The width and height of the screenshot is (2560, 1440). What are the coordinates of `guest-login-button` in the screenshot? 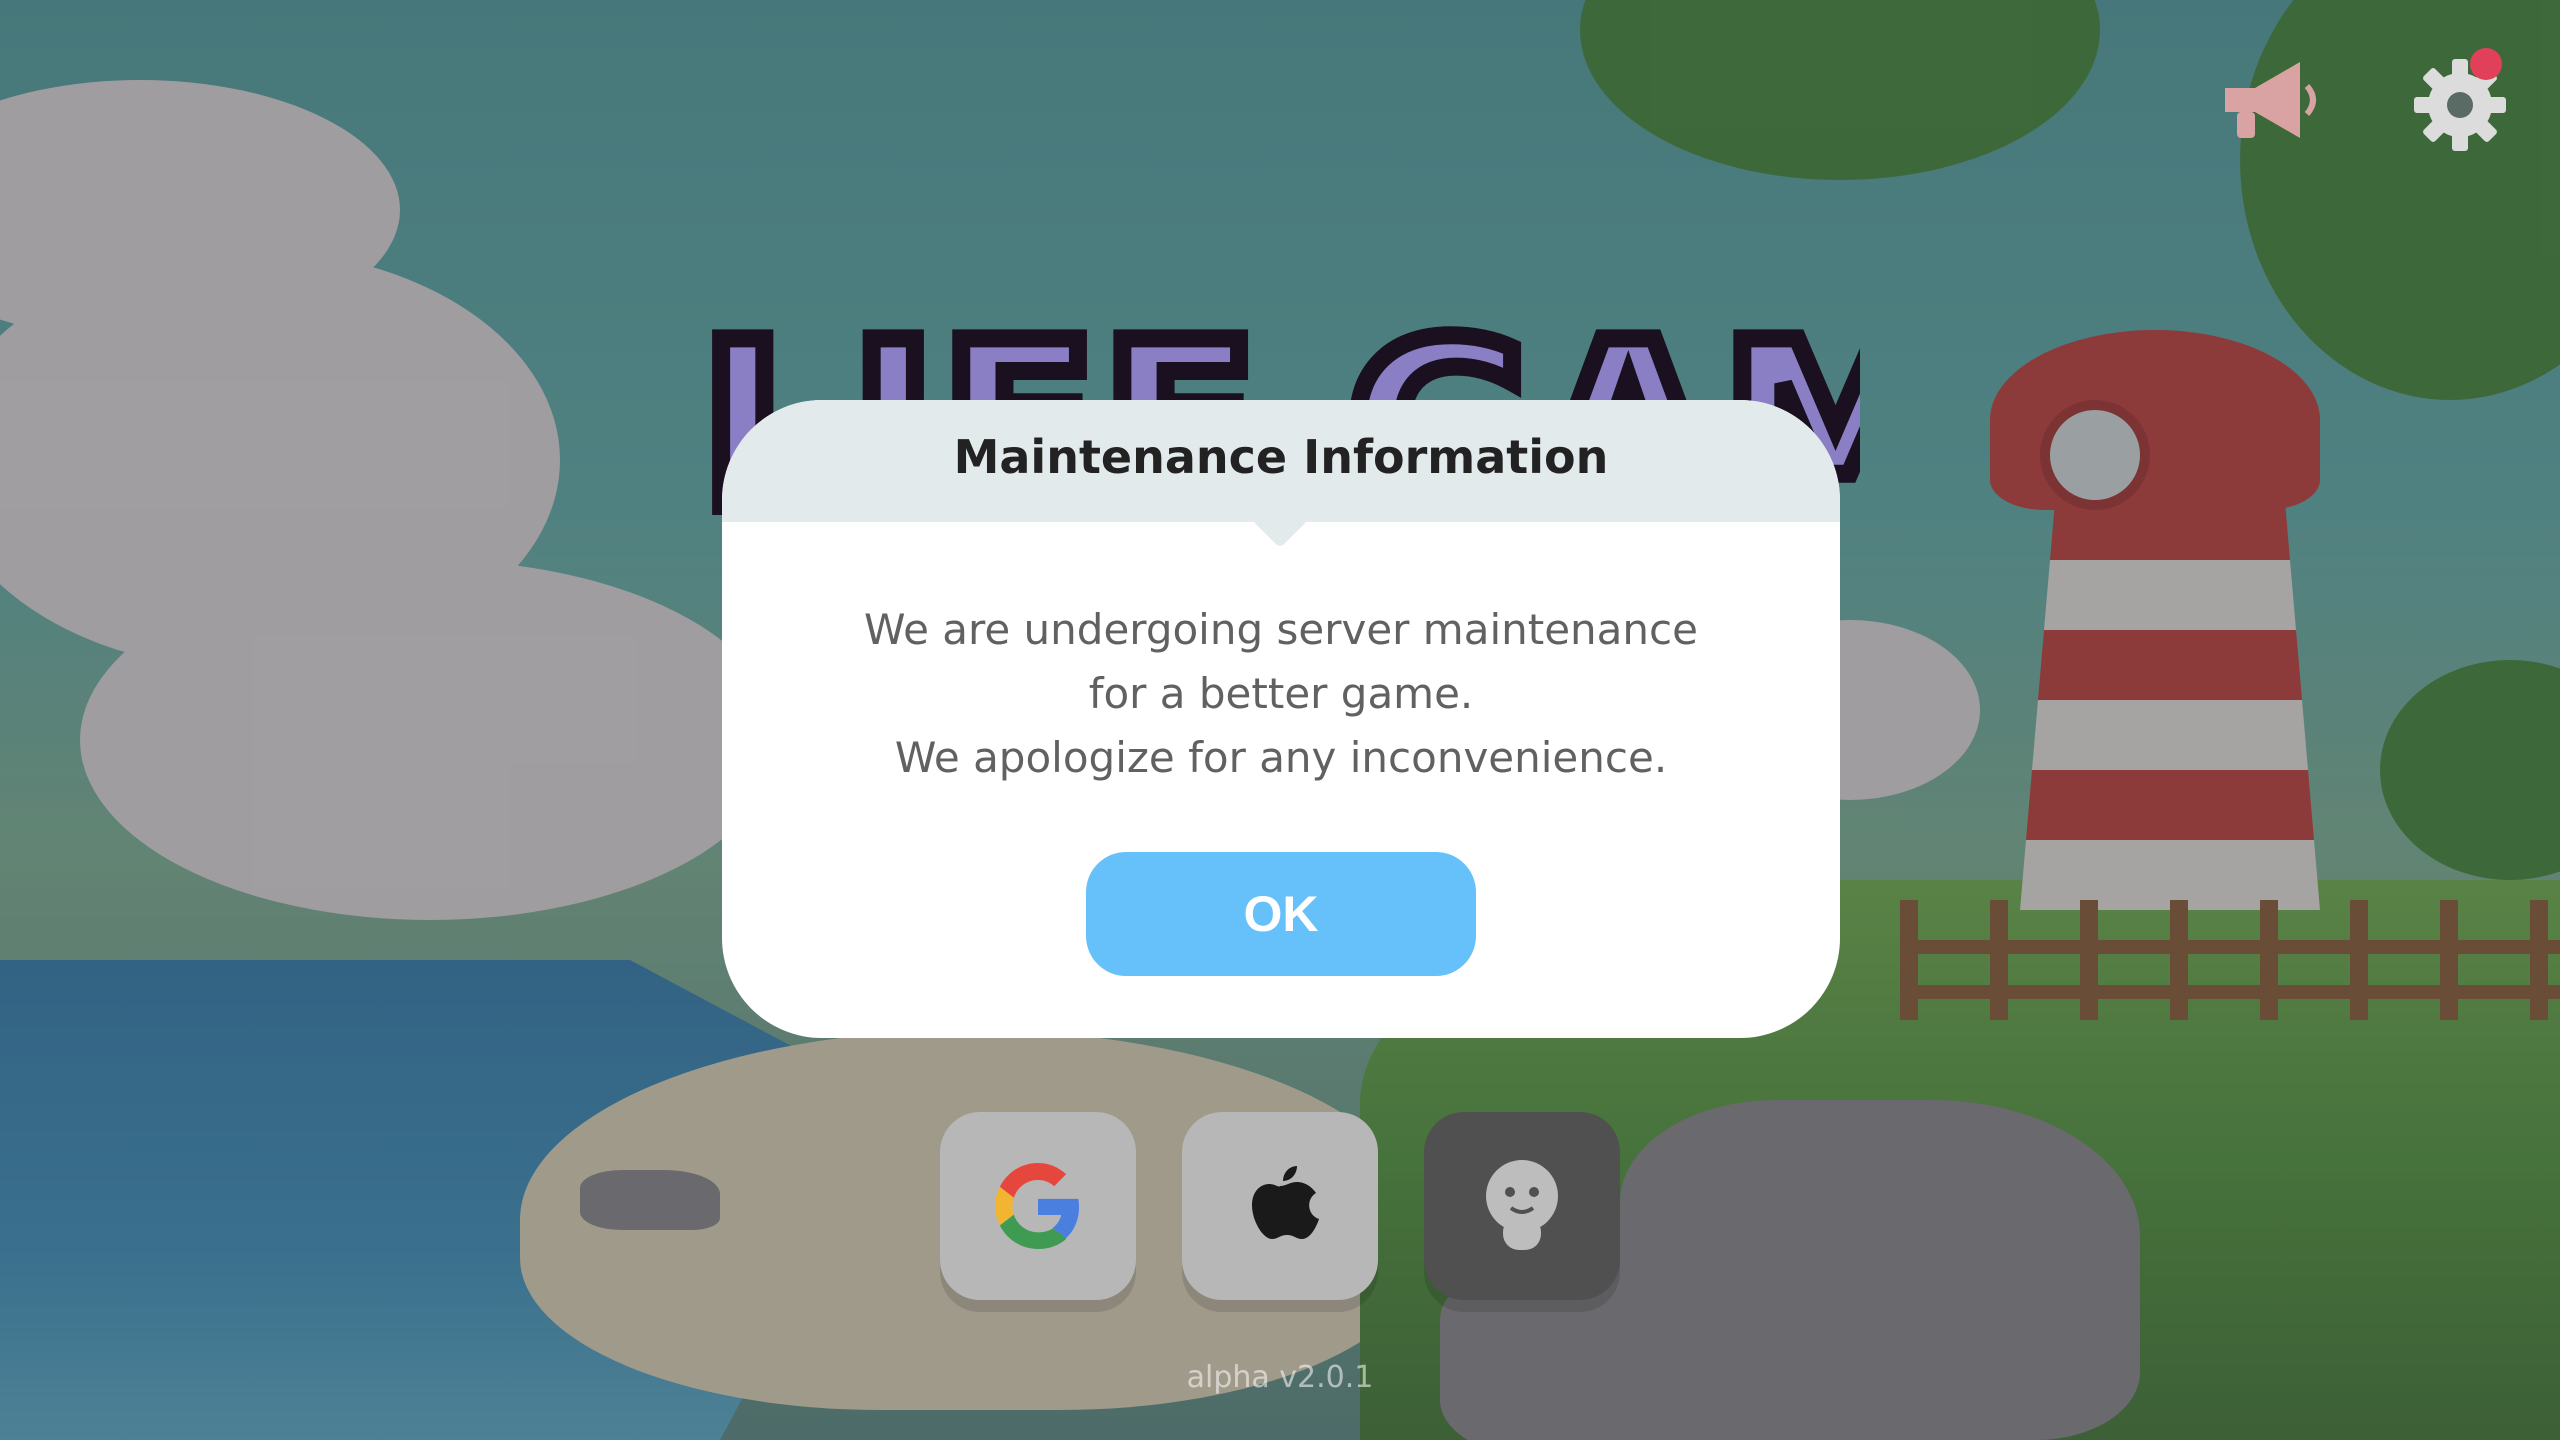 It's located at (1522, 1206).